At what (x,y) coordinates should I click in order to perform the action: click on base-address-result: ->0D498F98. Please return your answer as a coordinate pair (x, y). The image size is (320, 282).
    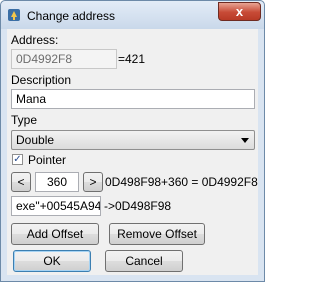
    Looking at the image, I should click on (138, 206).